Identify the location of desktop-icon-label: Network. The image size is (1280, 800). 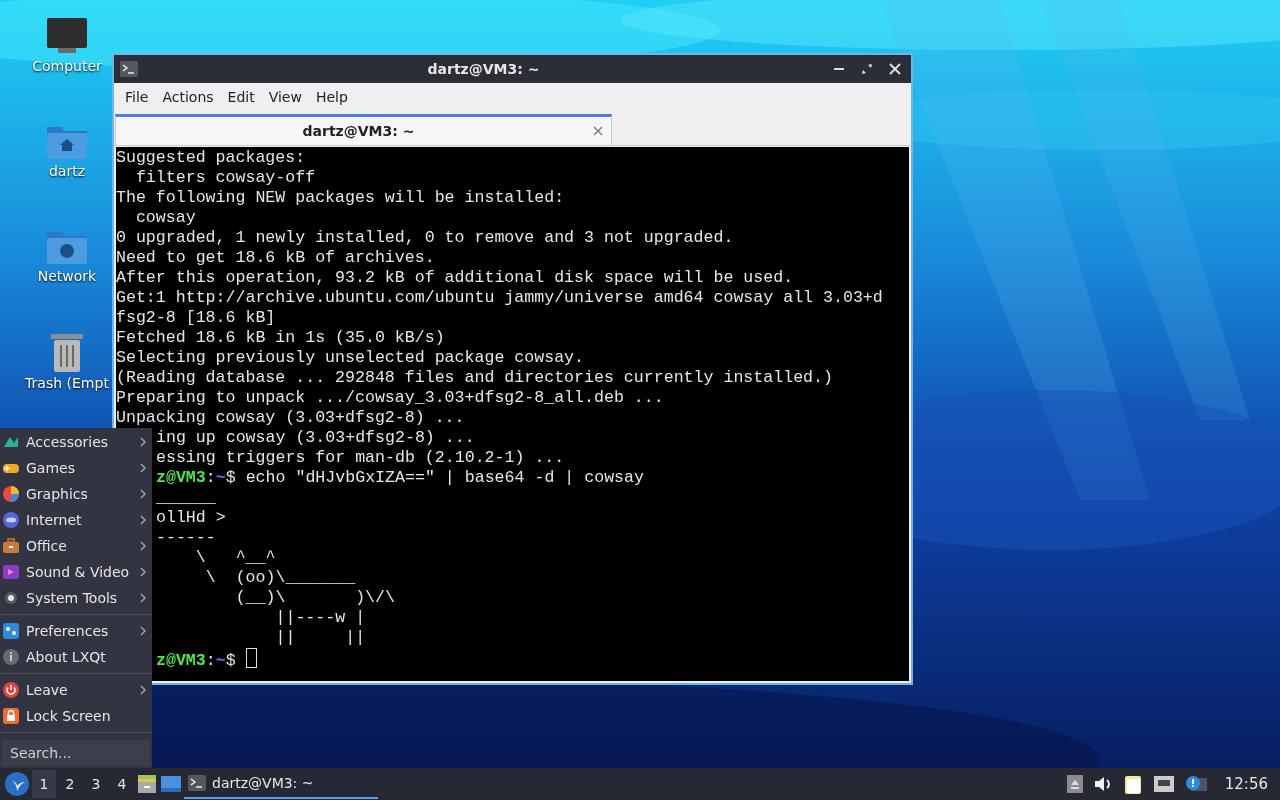
(67, 276).